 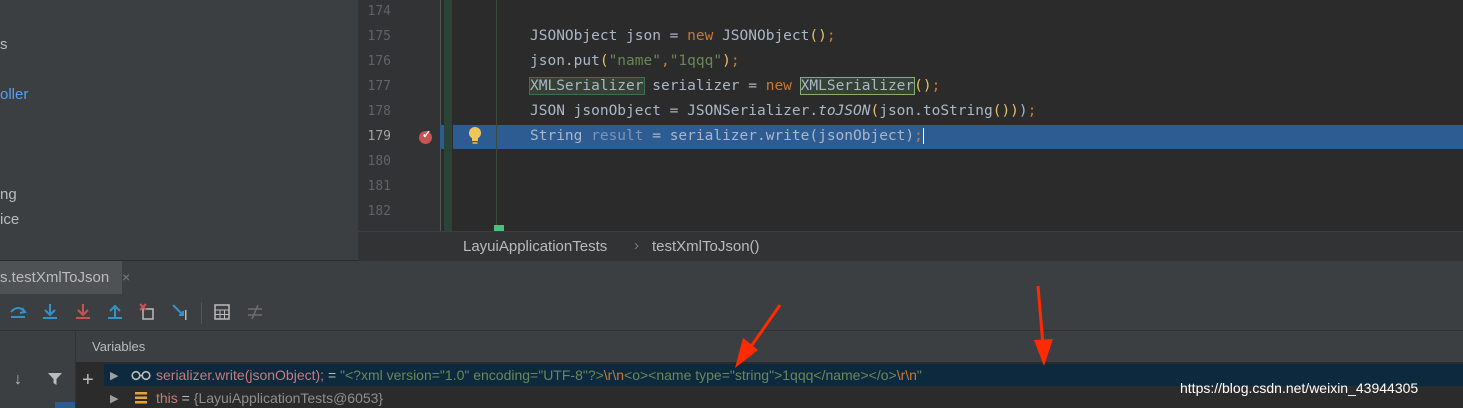 What do you see at coordinates (706, 246) in the screenshot?
I see `breadcrumb-item-method: testXmlToJson()` at bounding box center [706, 246].